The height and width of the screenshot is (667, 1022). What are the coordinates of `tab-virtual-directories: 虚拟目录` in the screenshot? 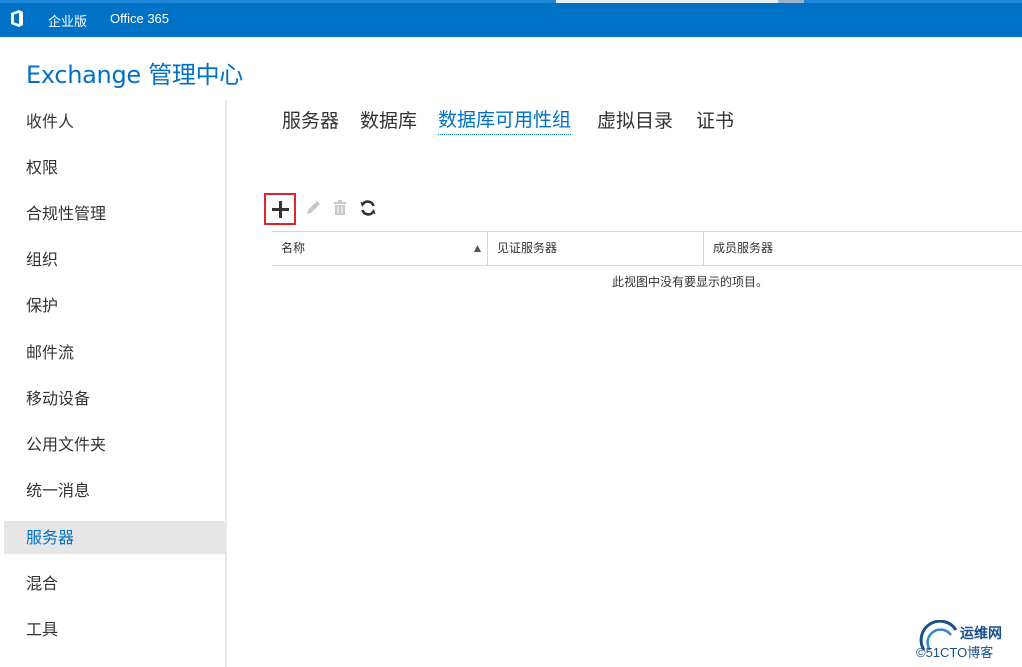 It's located at (635, 121).